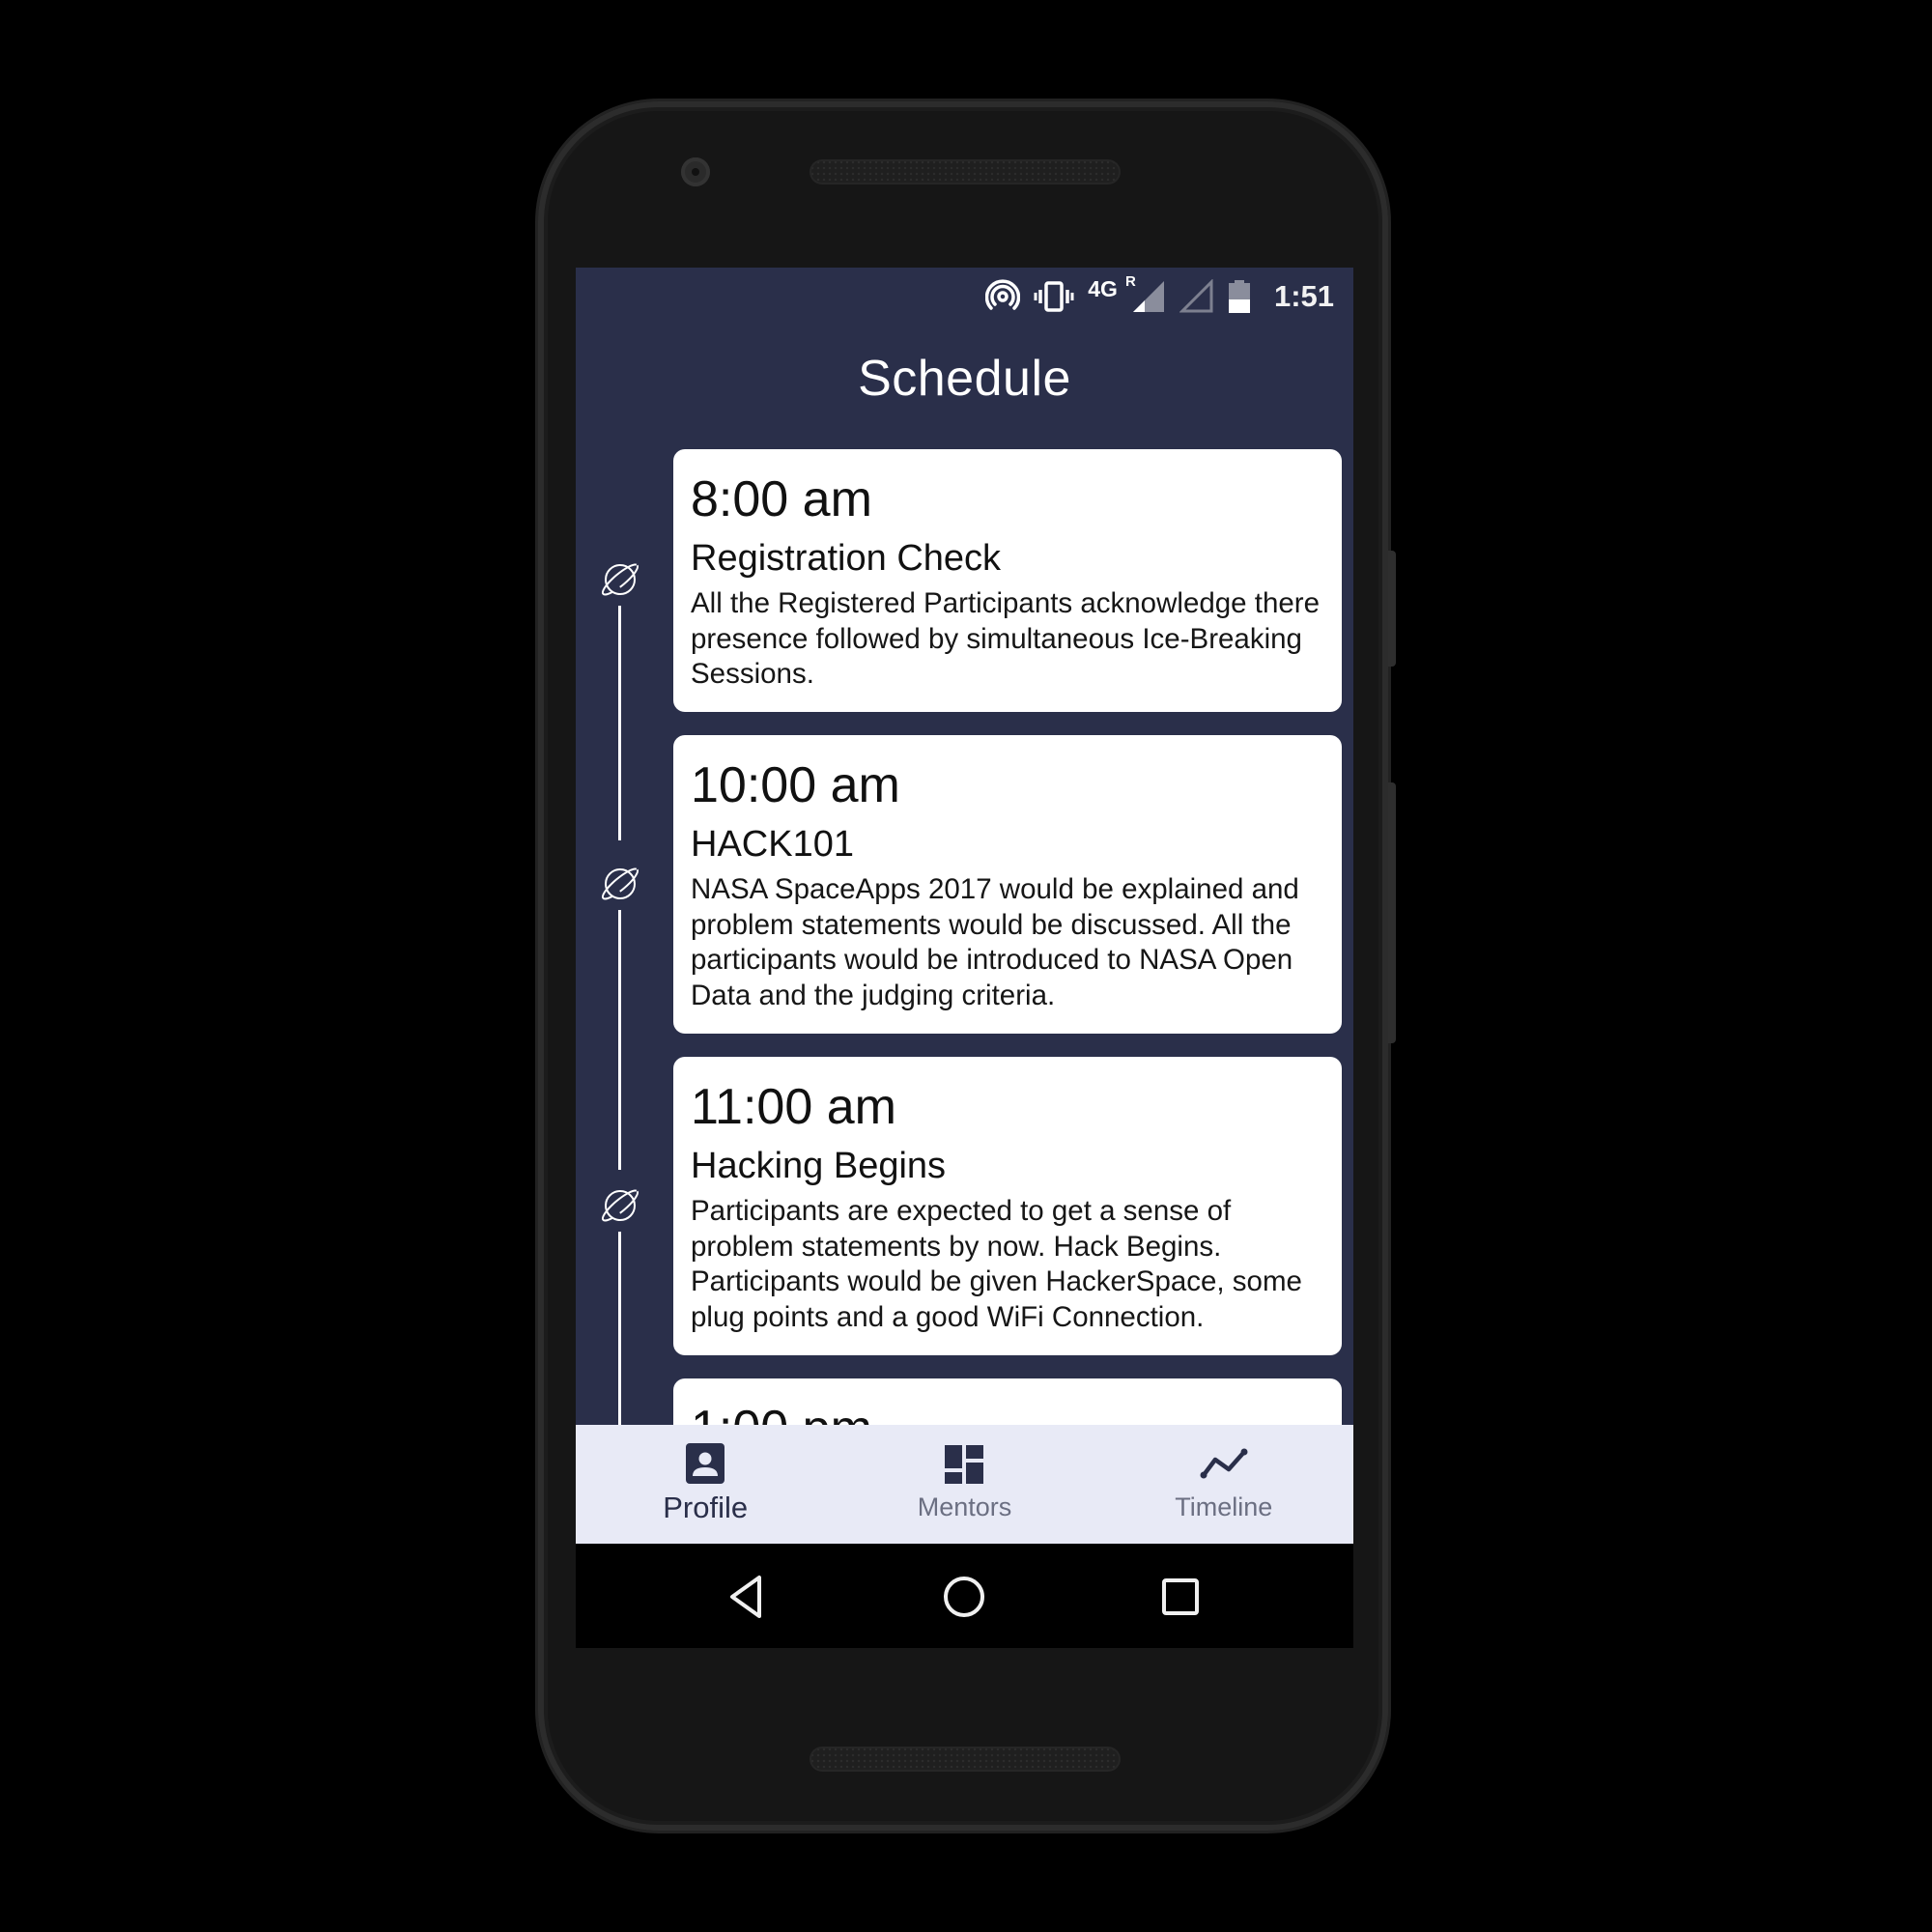  Describe the element at coordinates (705, 1463) in the screenshot. I see `profile-icon` at that location.